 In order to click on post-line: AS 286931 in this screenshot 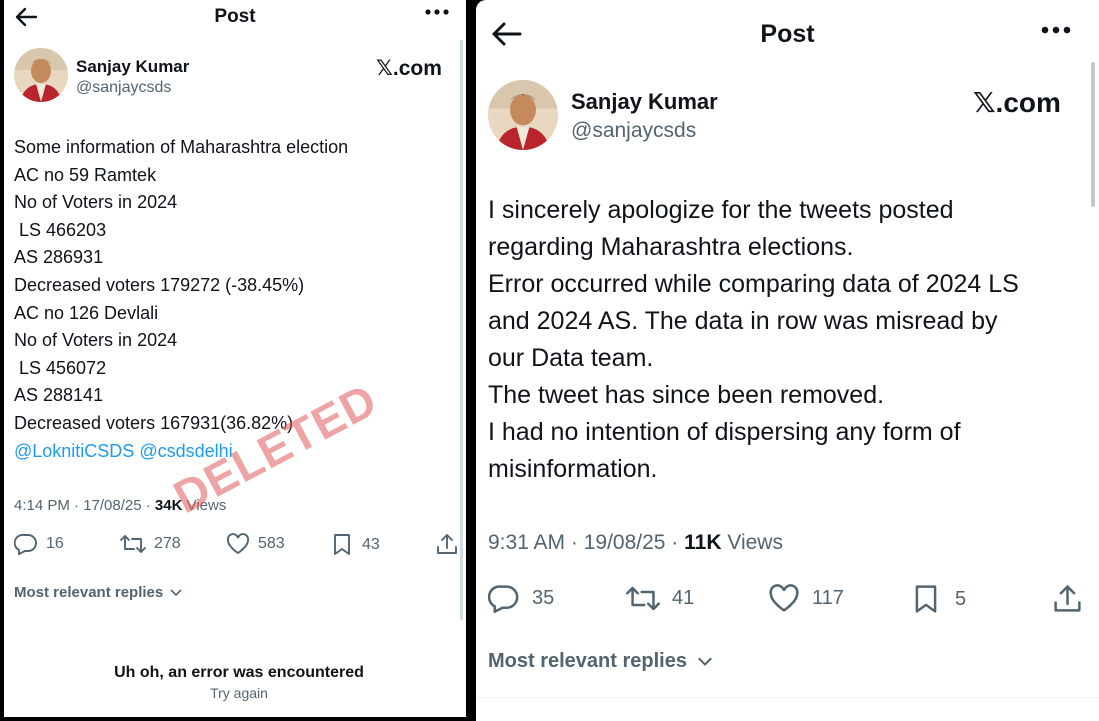, I will do `click(59, 257)`.